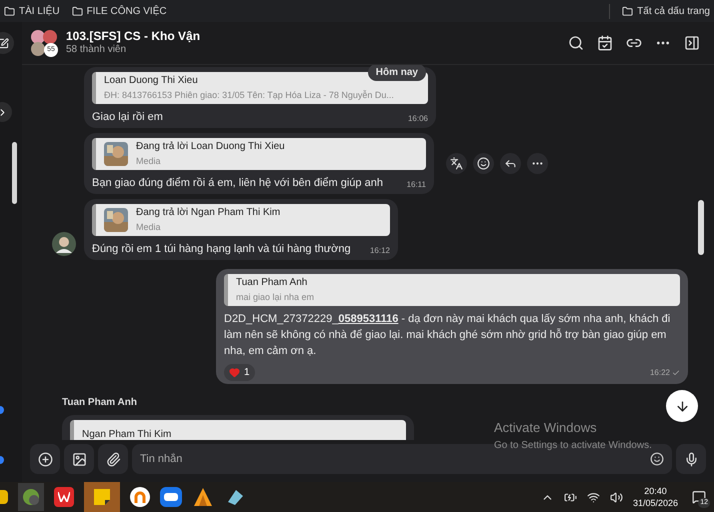 This screenshot has width=714, height=512. I want to click on translate-button, so click(456, 163).